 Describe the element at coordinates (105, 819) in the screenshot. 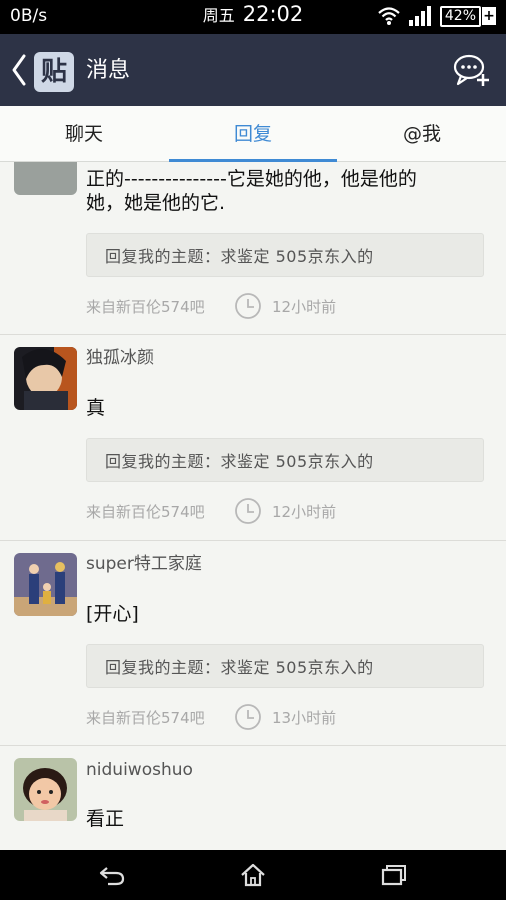

I see `reply-text: 看正` at that location.